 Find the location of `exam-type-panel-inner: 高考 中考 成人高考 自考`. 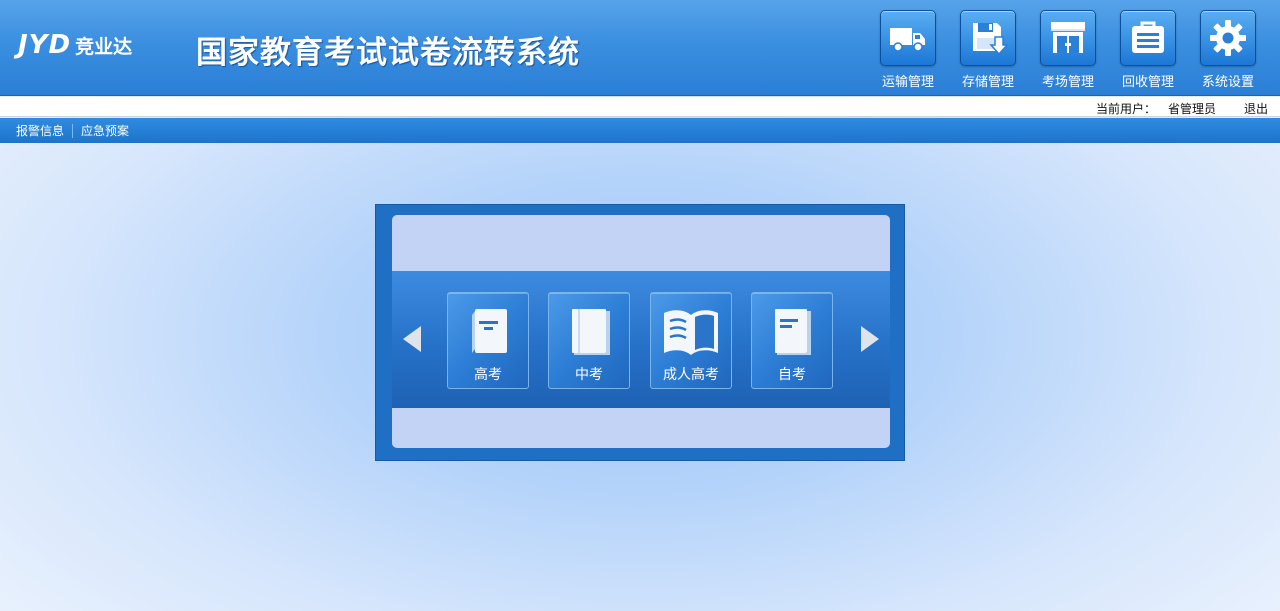

exam-type-panel-inner: 高考 中考 成人高考 自考 is located at coordinates (641, 331).